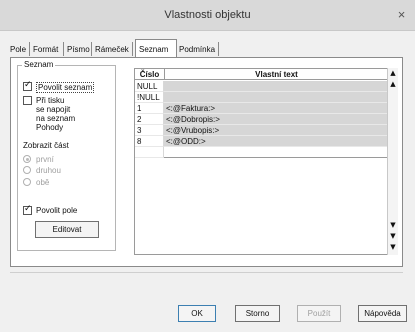  I want to click on table-row: 8 <:@ODD:>, so click(261, 141).